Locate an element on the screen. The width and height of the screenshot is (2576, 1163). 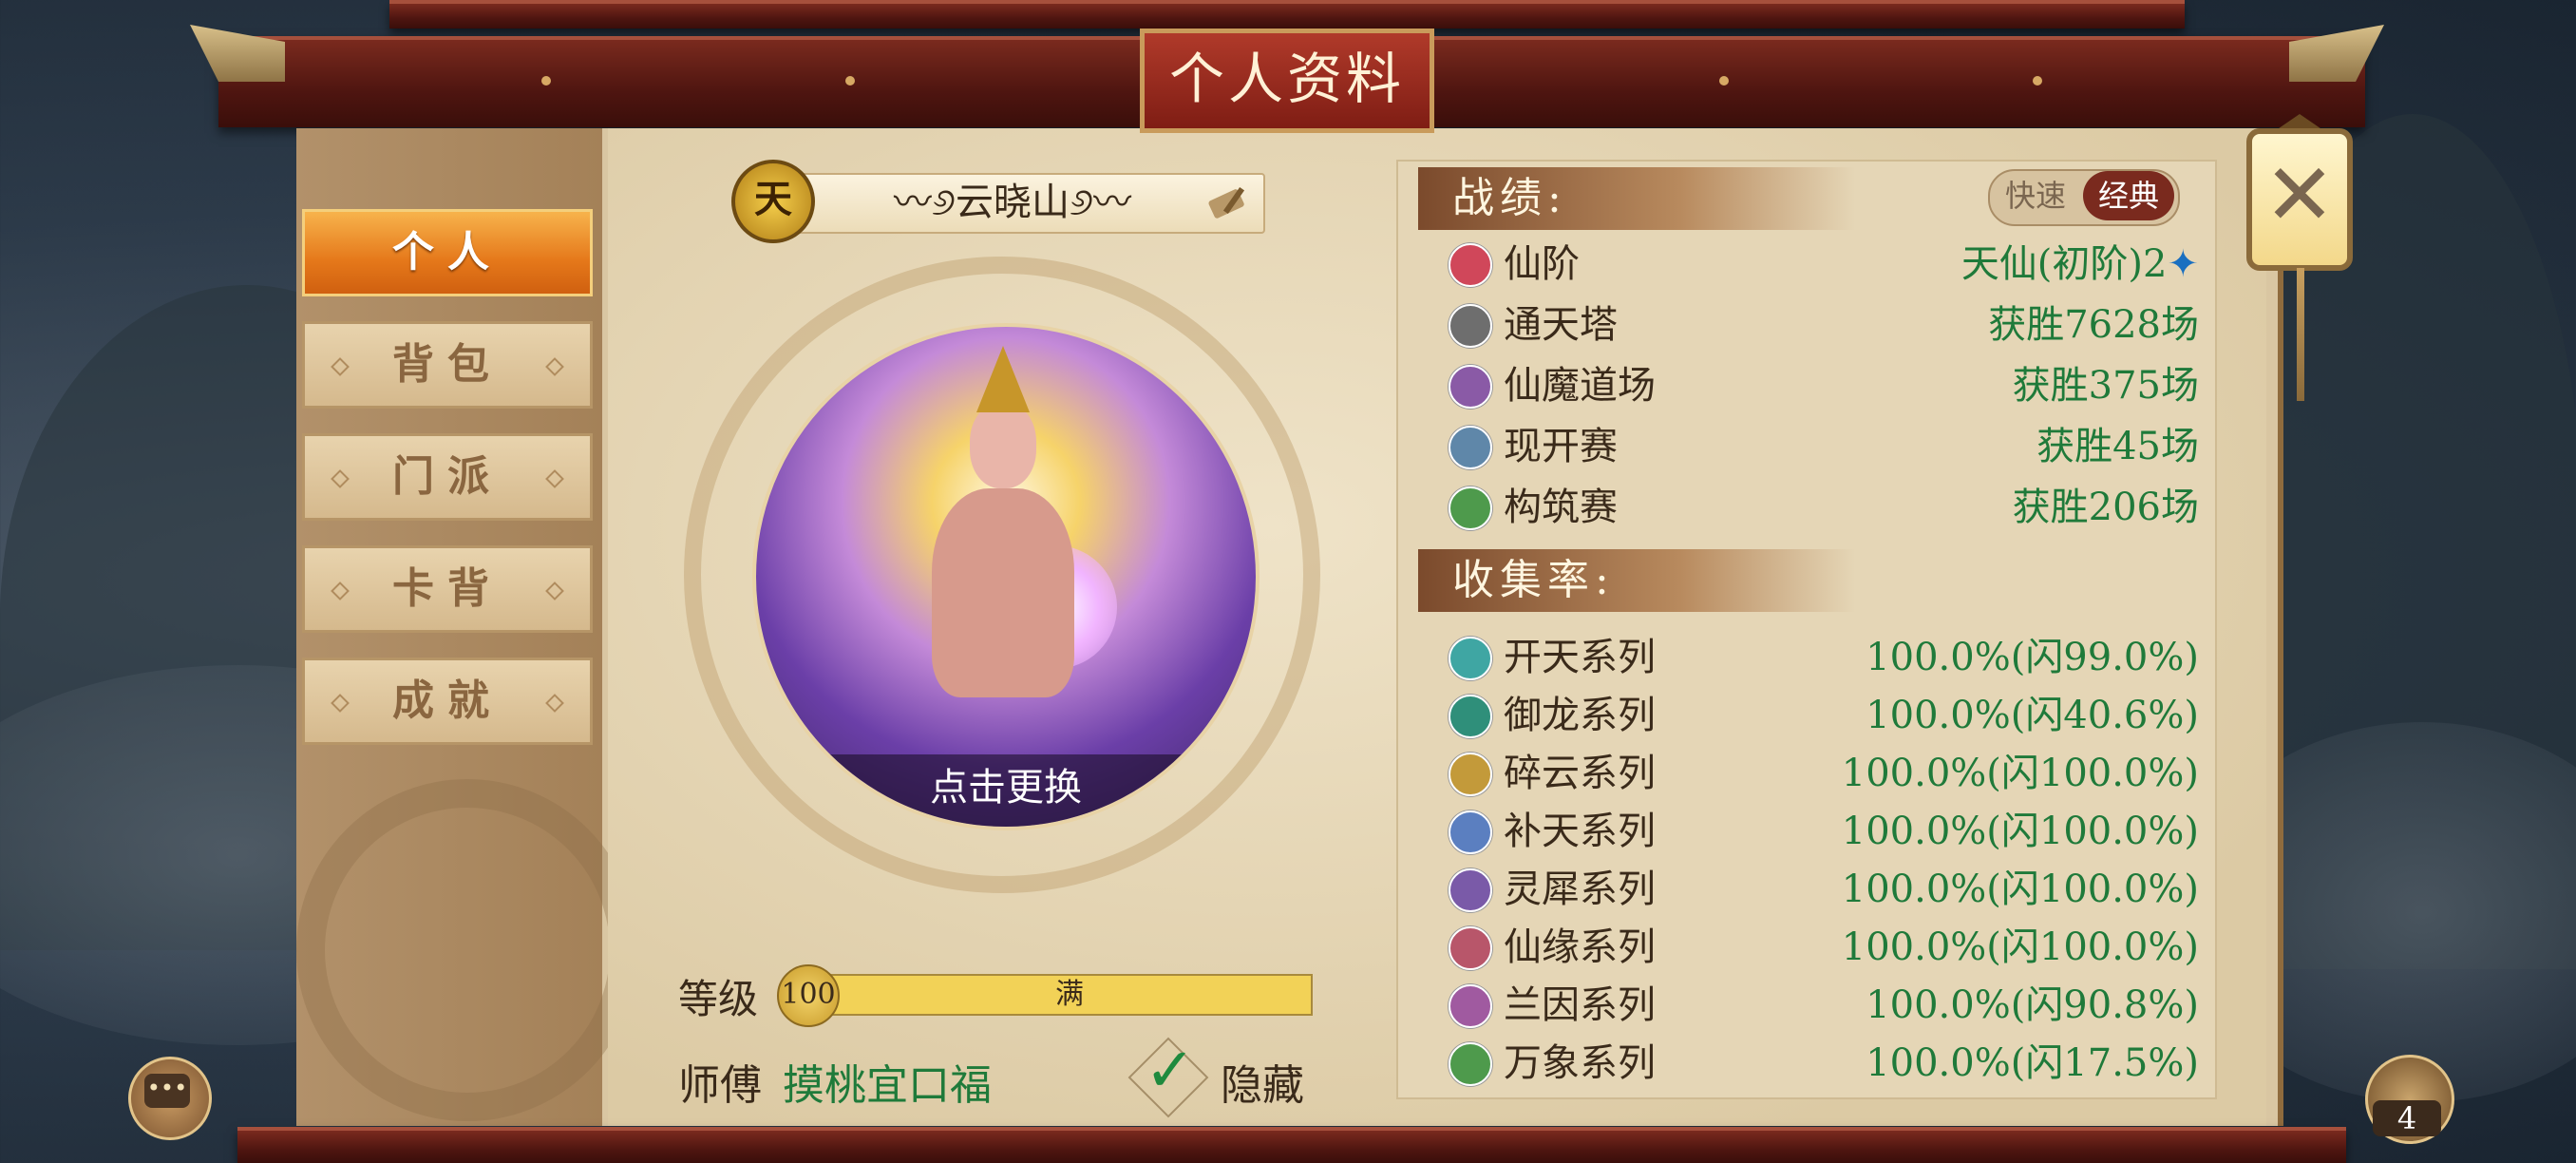
tab-label: 个人 is located at coordinates (447, 252).